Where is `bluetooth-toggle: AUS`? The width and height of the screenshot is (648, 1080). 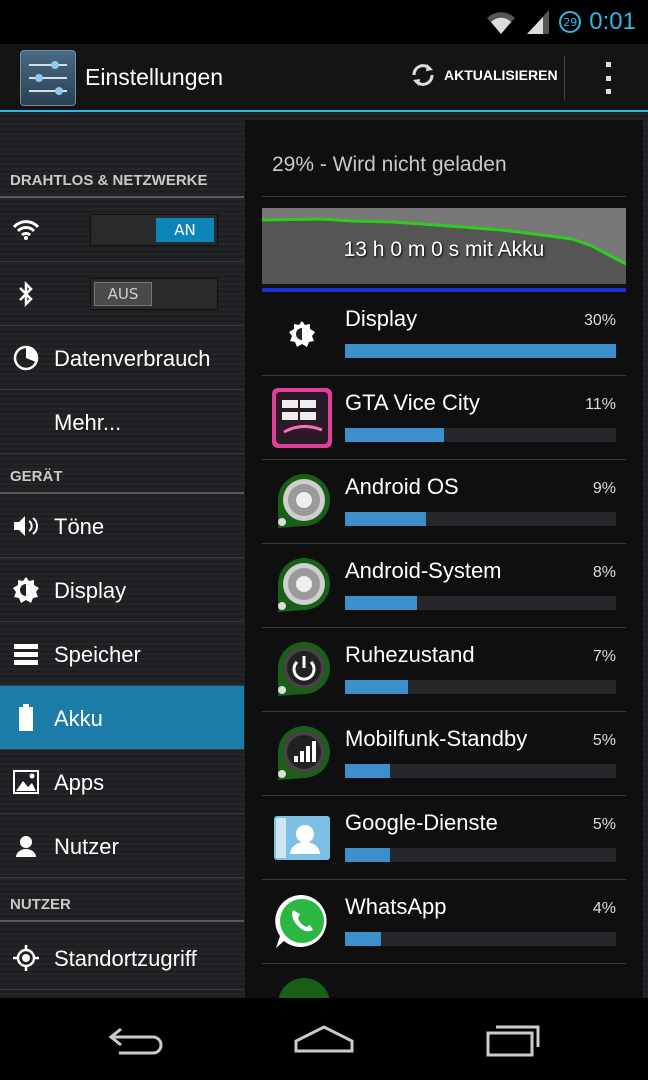
bluetooth-toggle: AUS is located at coordinates (154, 294).